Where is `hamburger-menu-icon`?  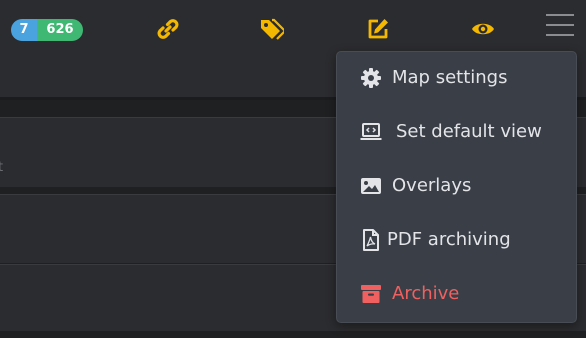
hamburger-menu-icon is located at coordinates (560, 25).